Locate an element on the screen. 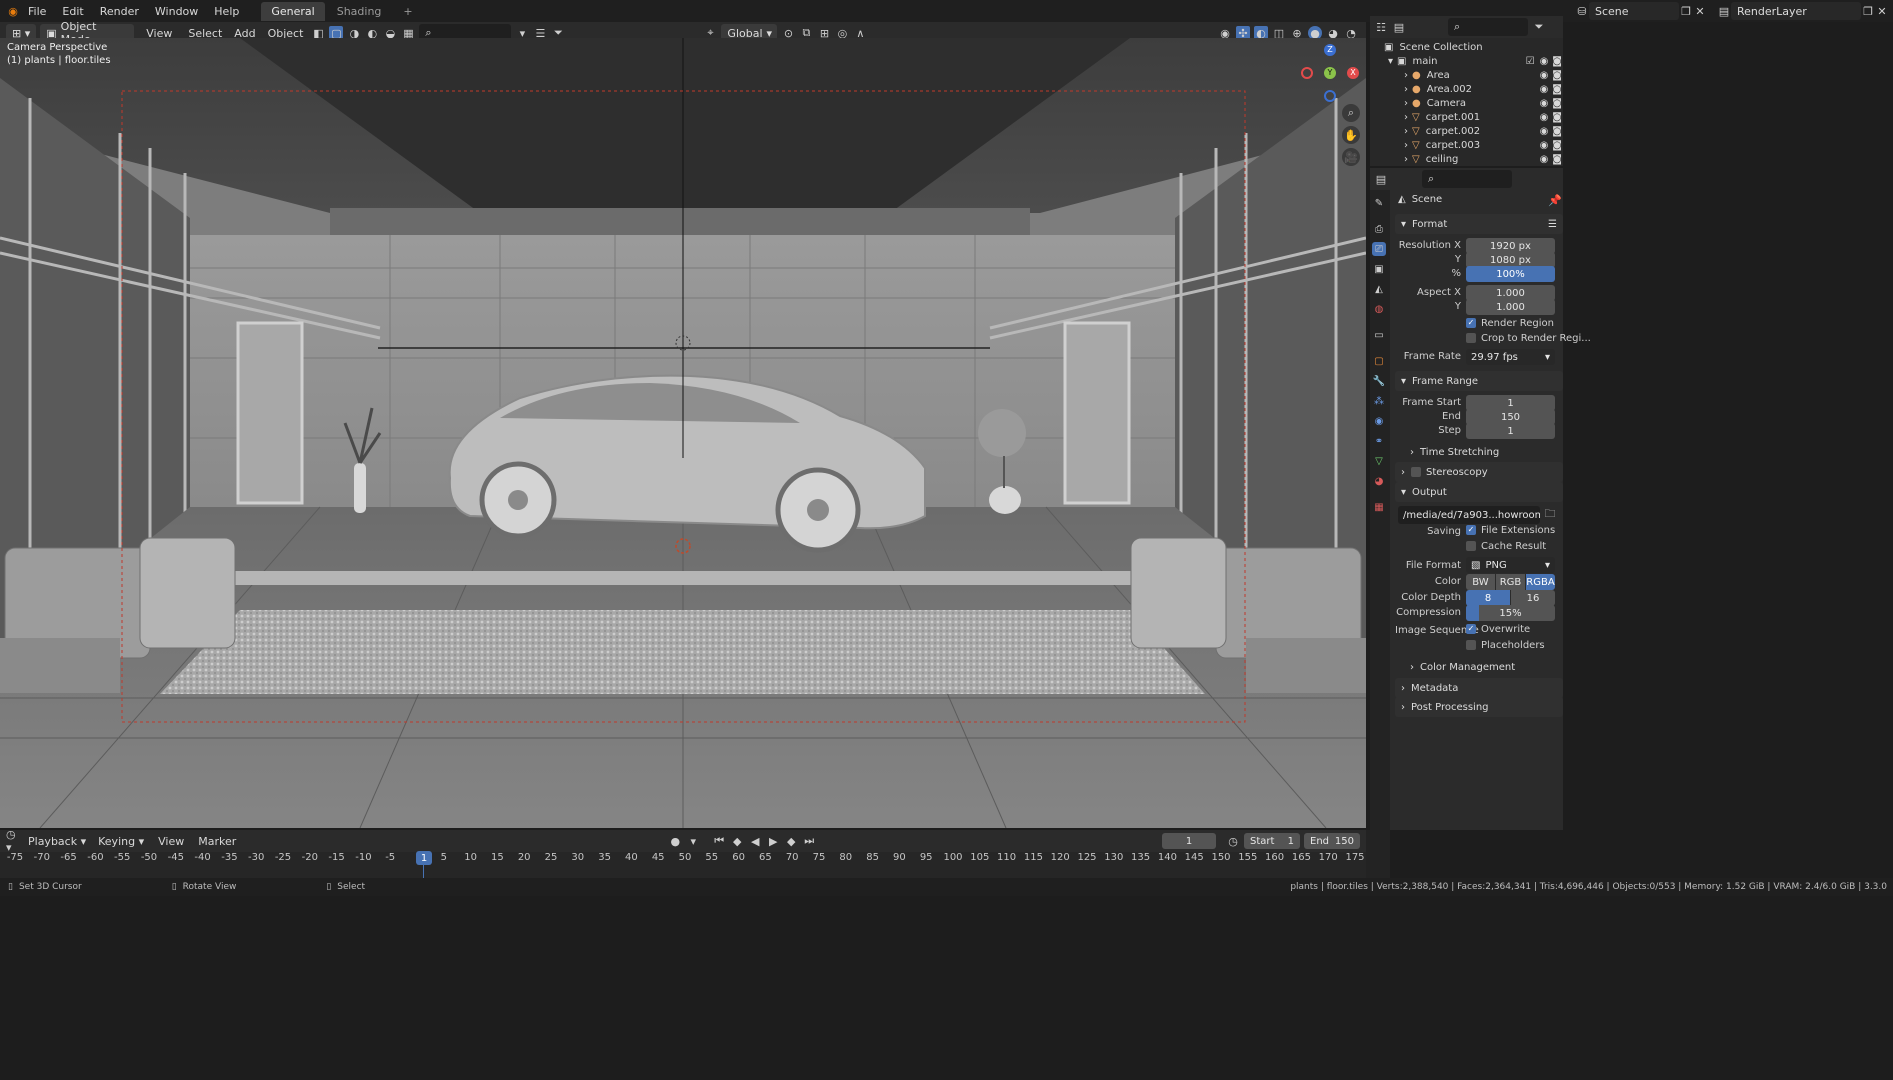  play-reverse-icon: ◀ is located at coordinates (755, 841).